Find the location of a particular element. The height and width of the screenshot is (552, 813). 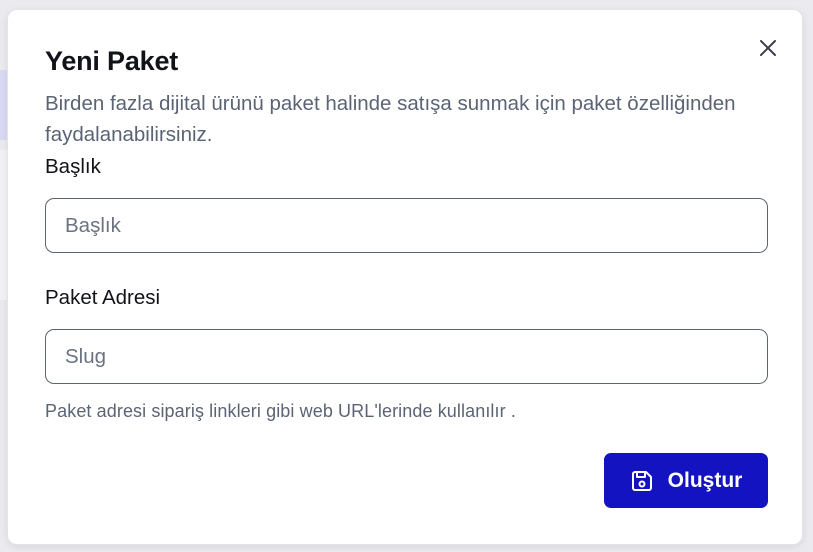

title-input is located at coordinates (406, 225).